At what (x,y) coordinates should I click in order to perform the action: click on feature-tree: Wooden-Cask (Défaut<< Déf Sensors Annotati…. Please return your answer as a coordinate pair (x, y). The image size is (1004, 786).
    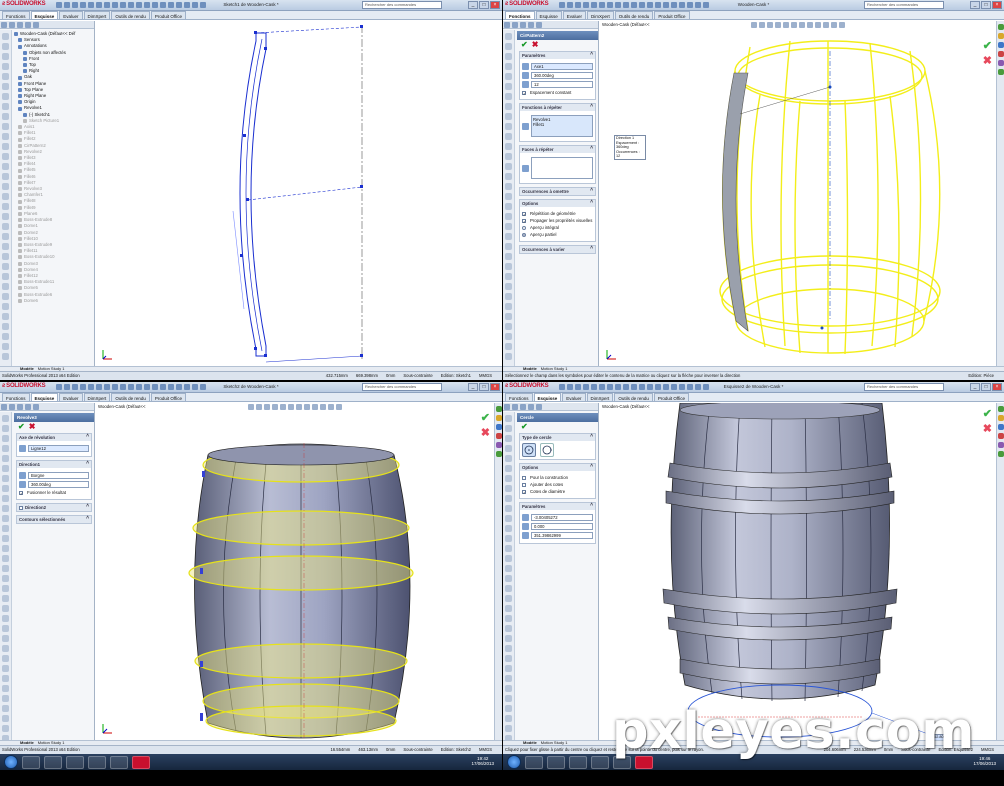
    Looking at the image, I should click on (54, 198).